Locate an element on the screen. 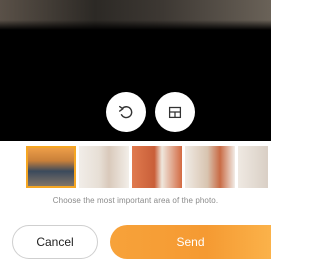 The height and width of the screenshot is (259, 320). thumbnail-strip is located at coordinates (148, 167).